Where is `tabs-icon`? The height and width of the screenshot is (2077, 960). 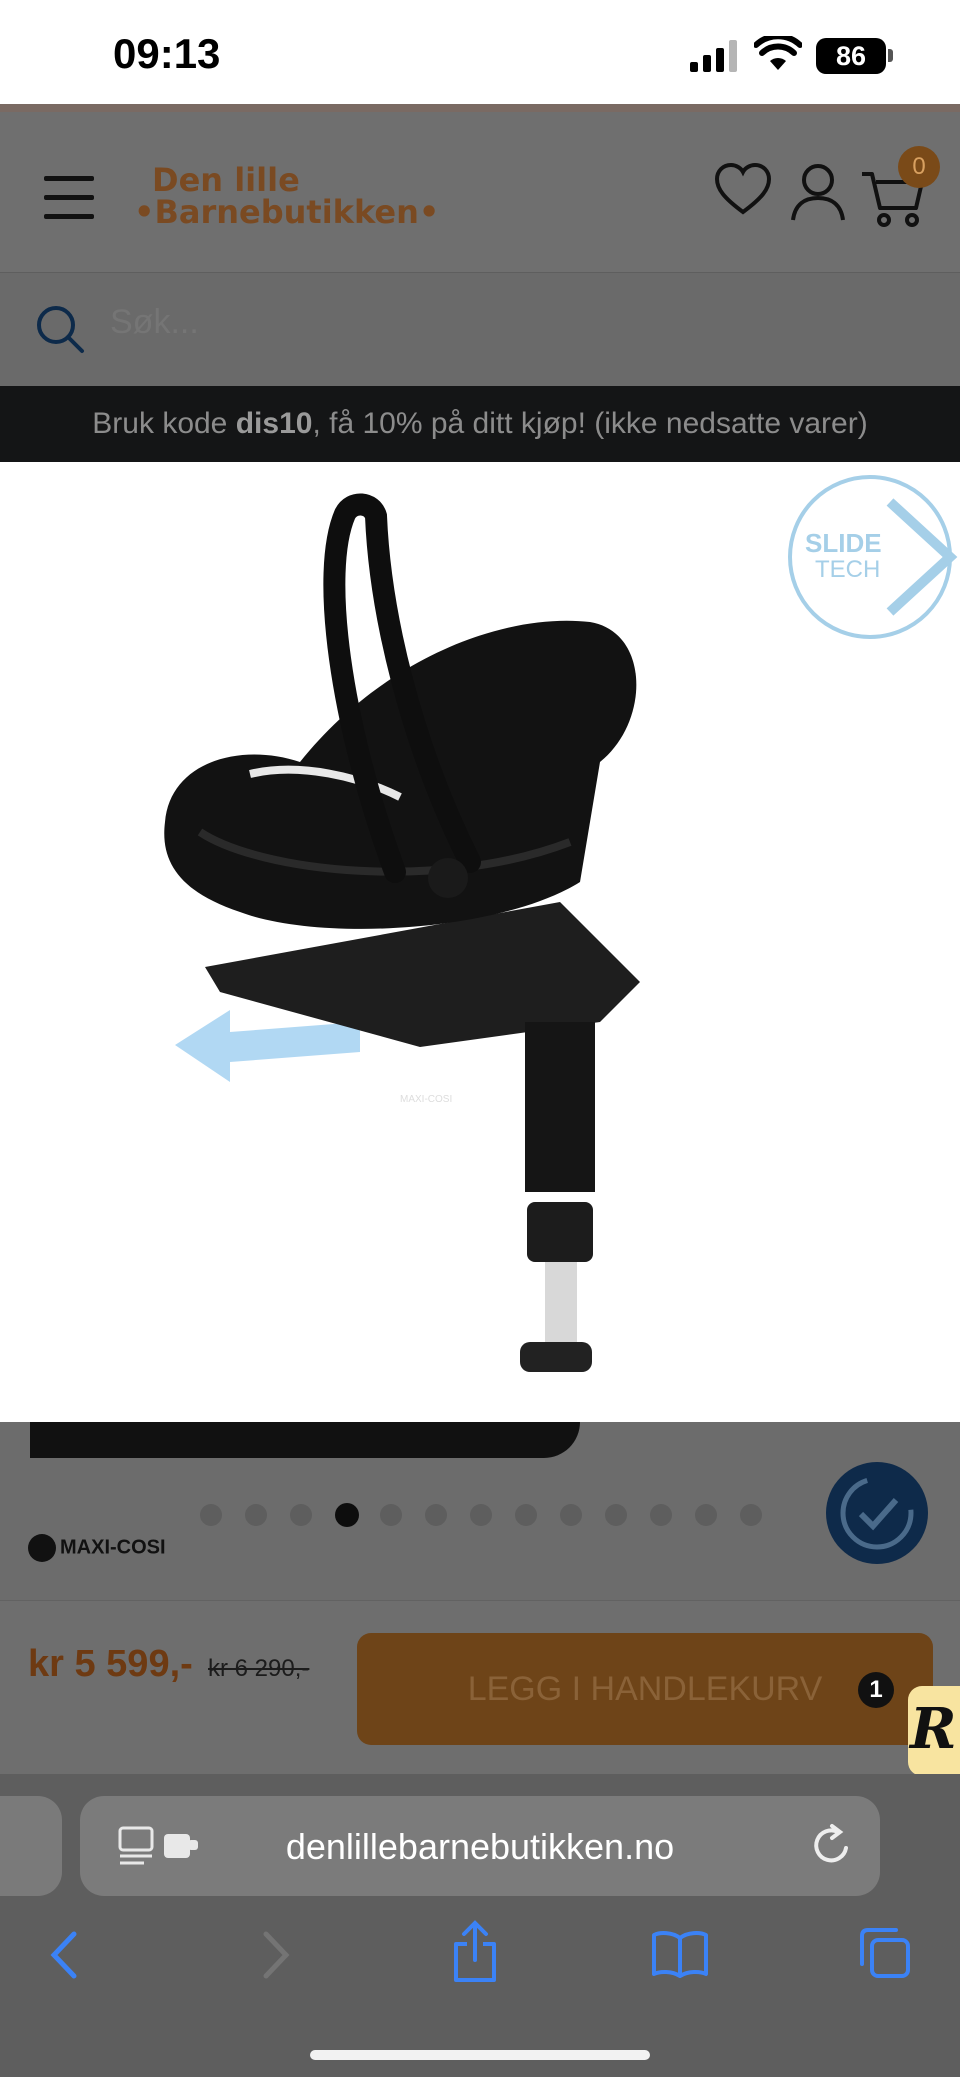
tabs-icon is located at coordinates (884, 1953).